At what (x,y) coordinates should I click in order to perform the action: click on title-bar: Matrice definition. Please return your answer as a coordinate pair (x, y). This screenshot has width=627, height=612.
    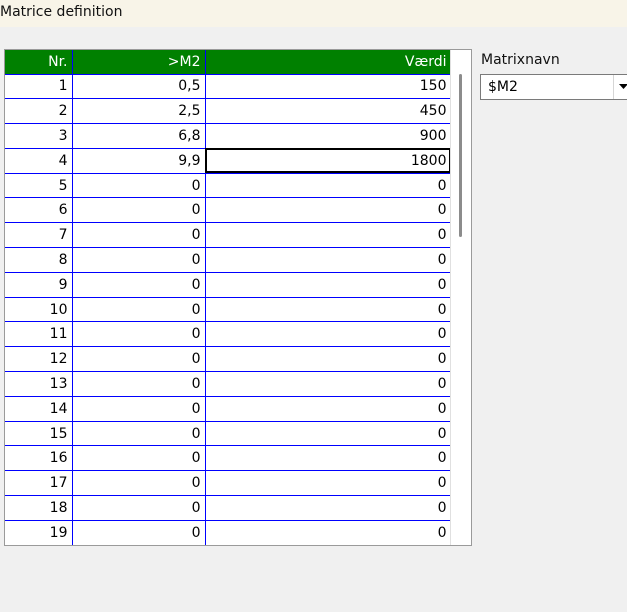
    Looking at the image, I should click on (313, 13).